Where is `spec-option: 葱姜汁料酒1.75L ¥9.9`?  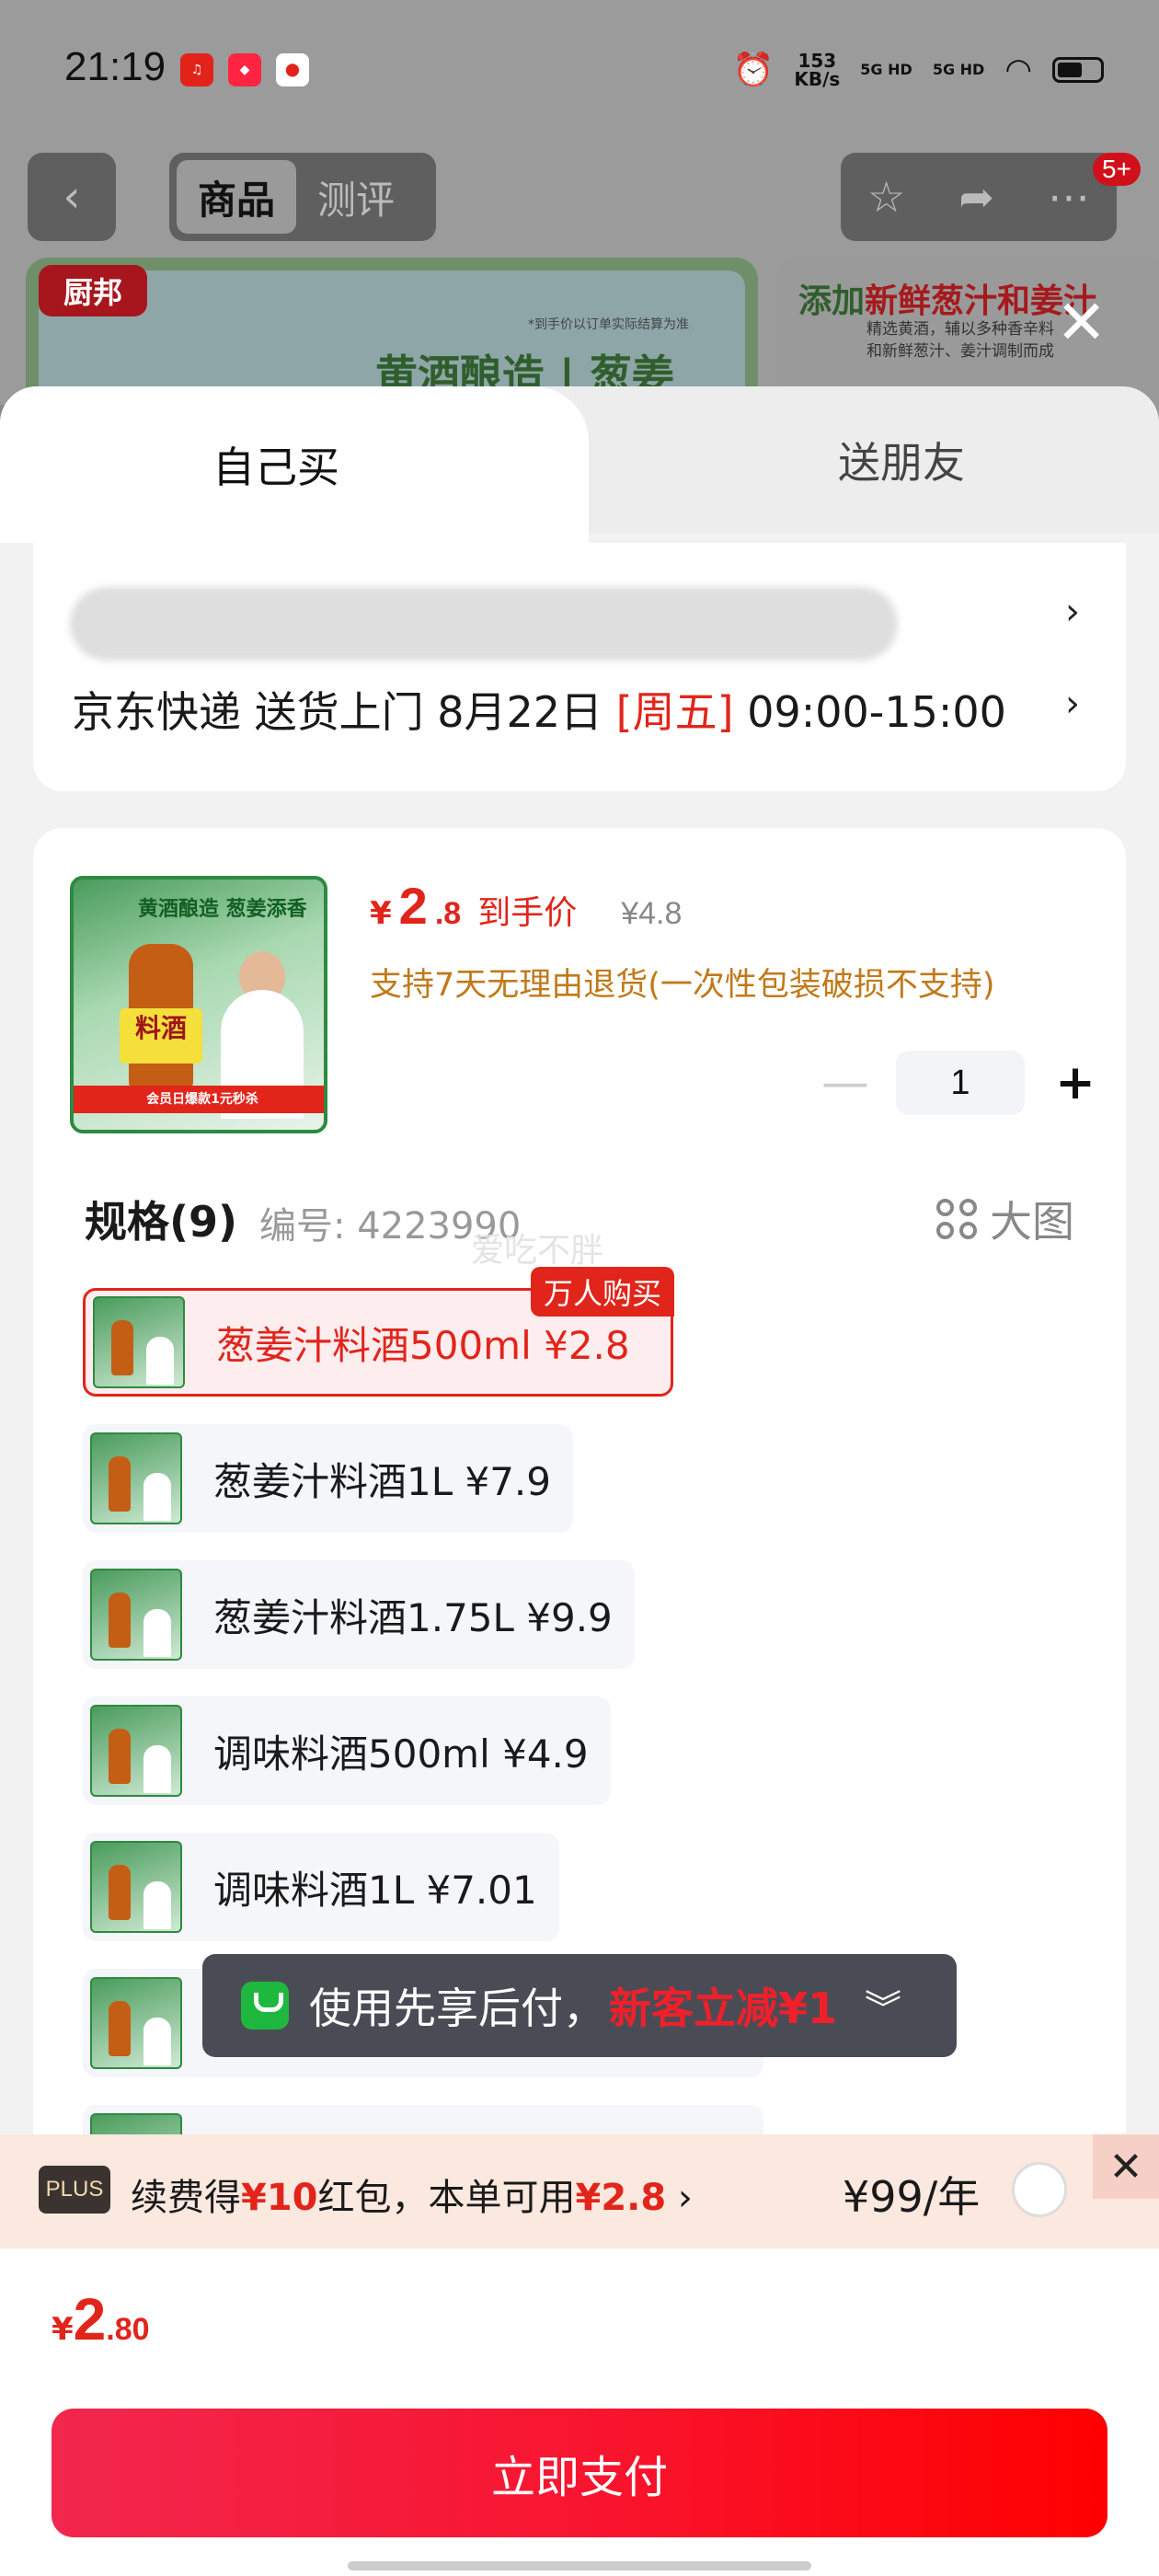 spec-option: 葱姜汁料酒1.75L ¥9.9 is located at coordinates (359, 1614).